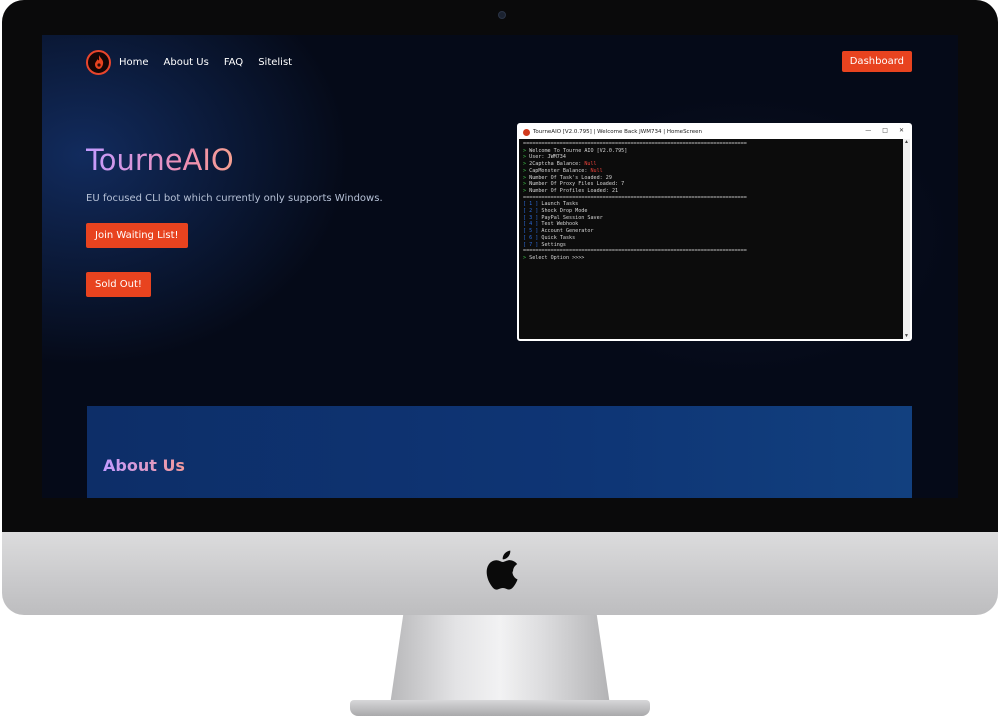  Describe the element at coordinates (554, 257) in the screenshot. I see `terminal-prompt: > Select Option >>>>` at that location.